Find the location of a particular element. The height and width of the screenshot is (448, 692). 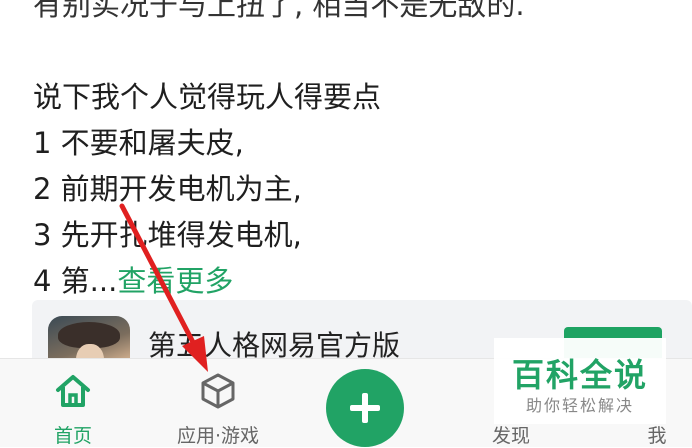

post-cut-line: 有别实况于与上扭了, 相当不是无敌的. is located at coordinates (279, 11).